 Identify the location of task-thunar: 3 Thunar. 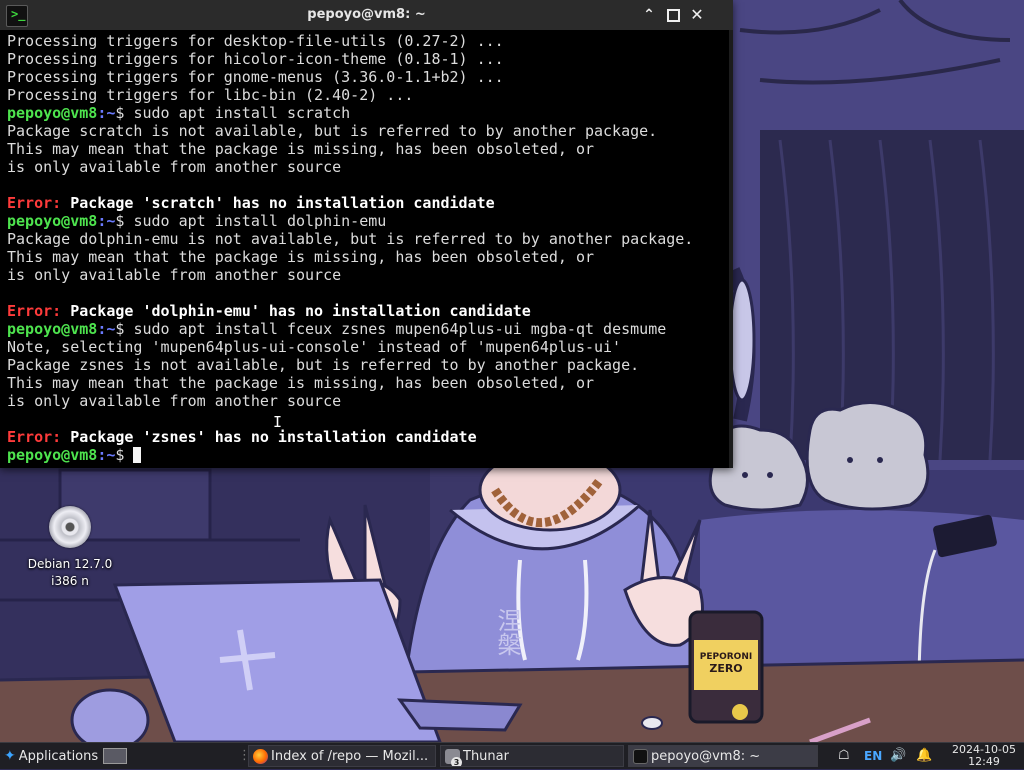
(532, 756).